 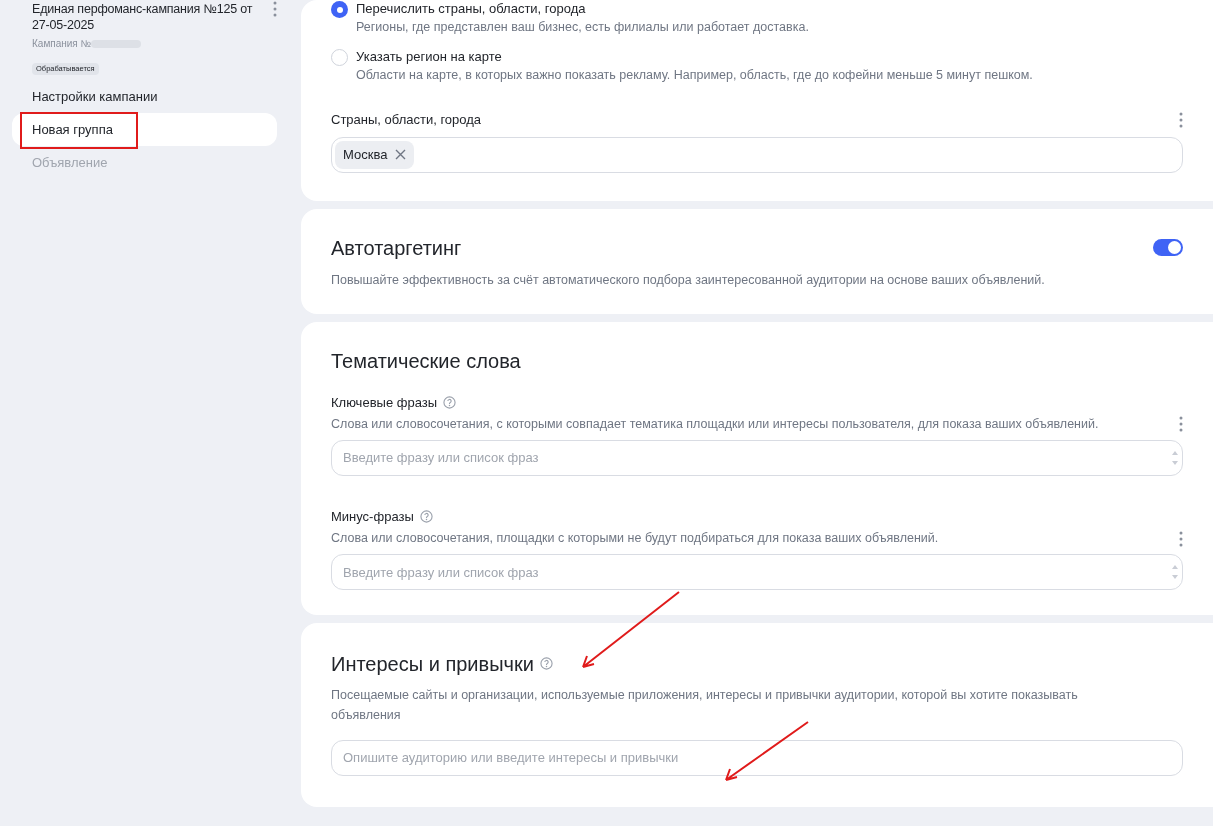 What do you see at coordinates (471, 9) in the screenshot?
I see `radio-label: Перечислить страны, области, города` at bounding box center [471, 9].